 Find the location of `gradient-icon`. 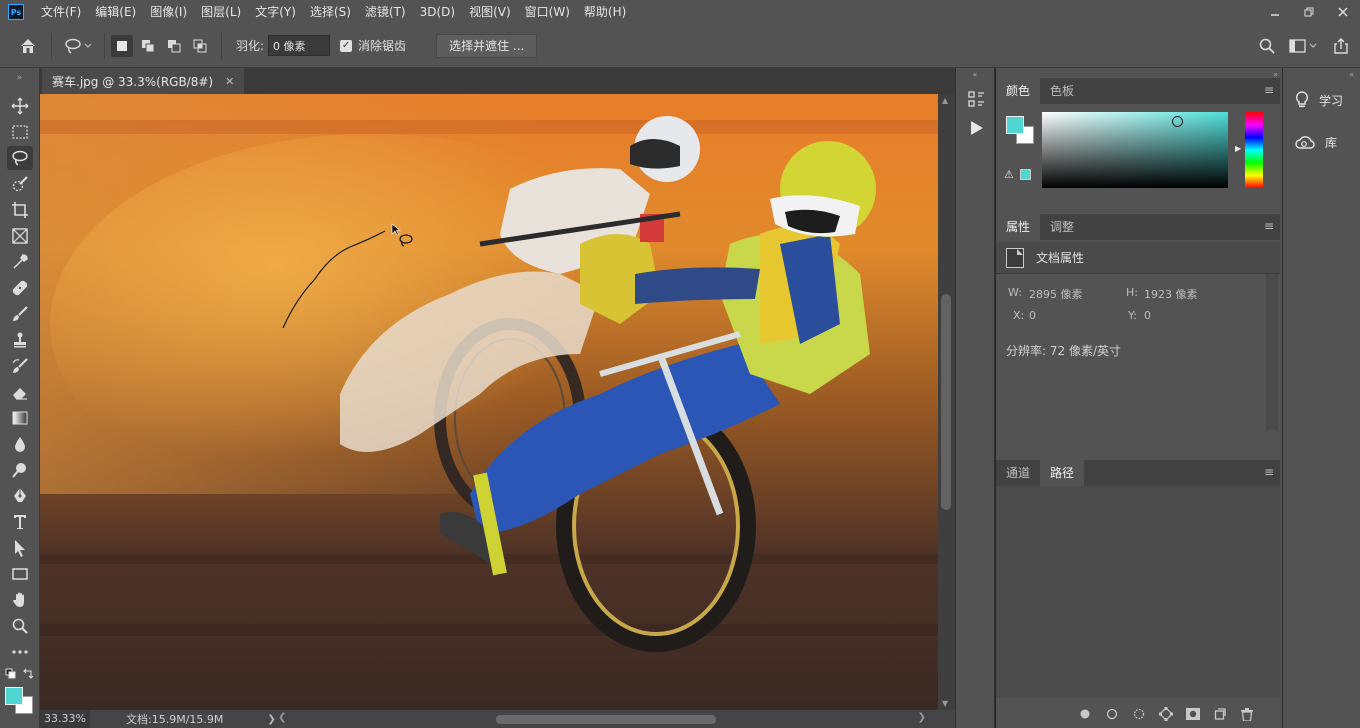

gradient-icon is located at coordinates (20, 418).